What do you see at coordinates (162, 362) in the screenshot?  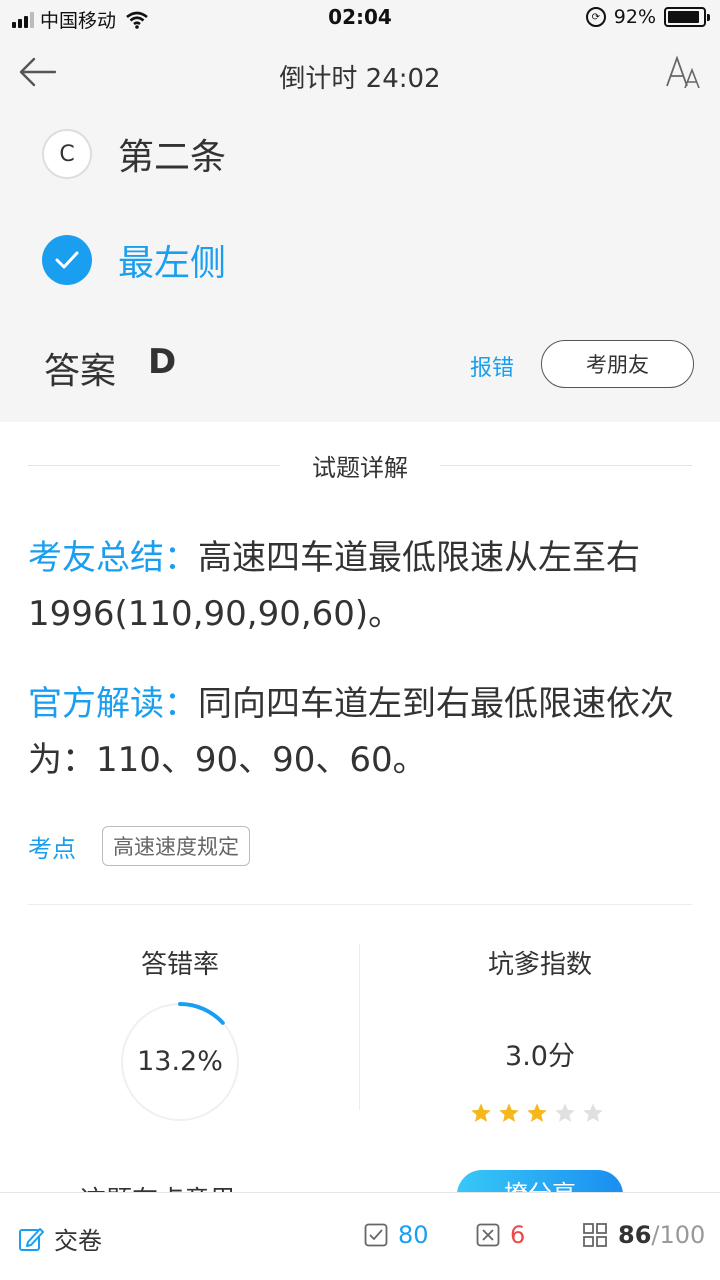 I see `answer-value: D` at bounding box center [162, 362].